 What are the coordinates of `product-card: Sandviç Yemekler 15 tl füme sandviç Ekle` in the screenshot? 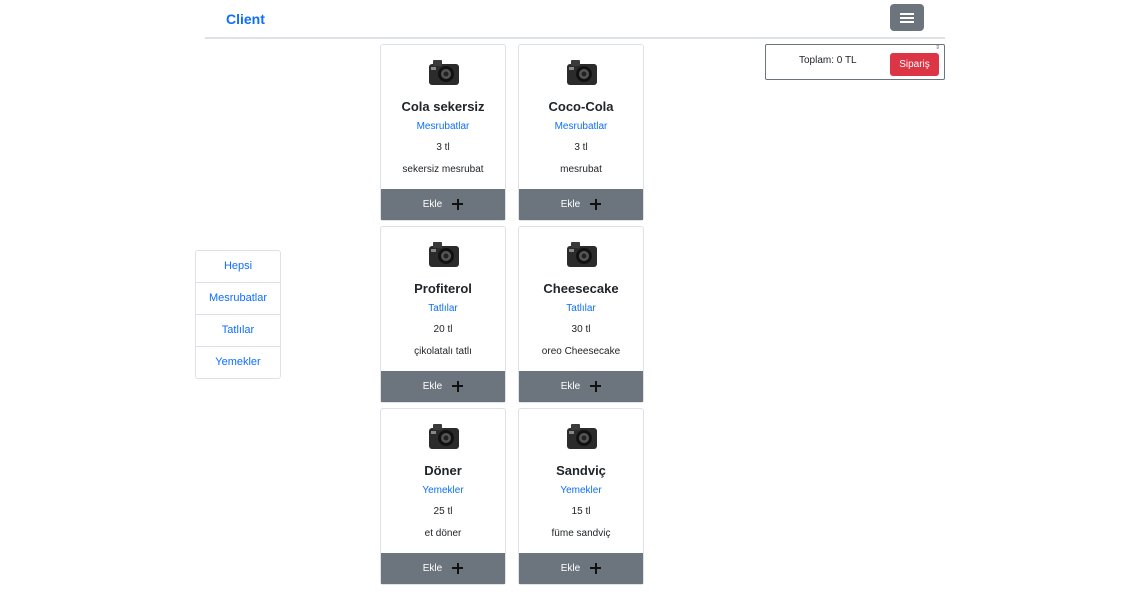 It's located at (581, 496).